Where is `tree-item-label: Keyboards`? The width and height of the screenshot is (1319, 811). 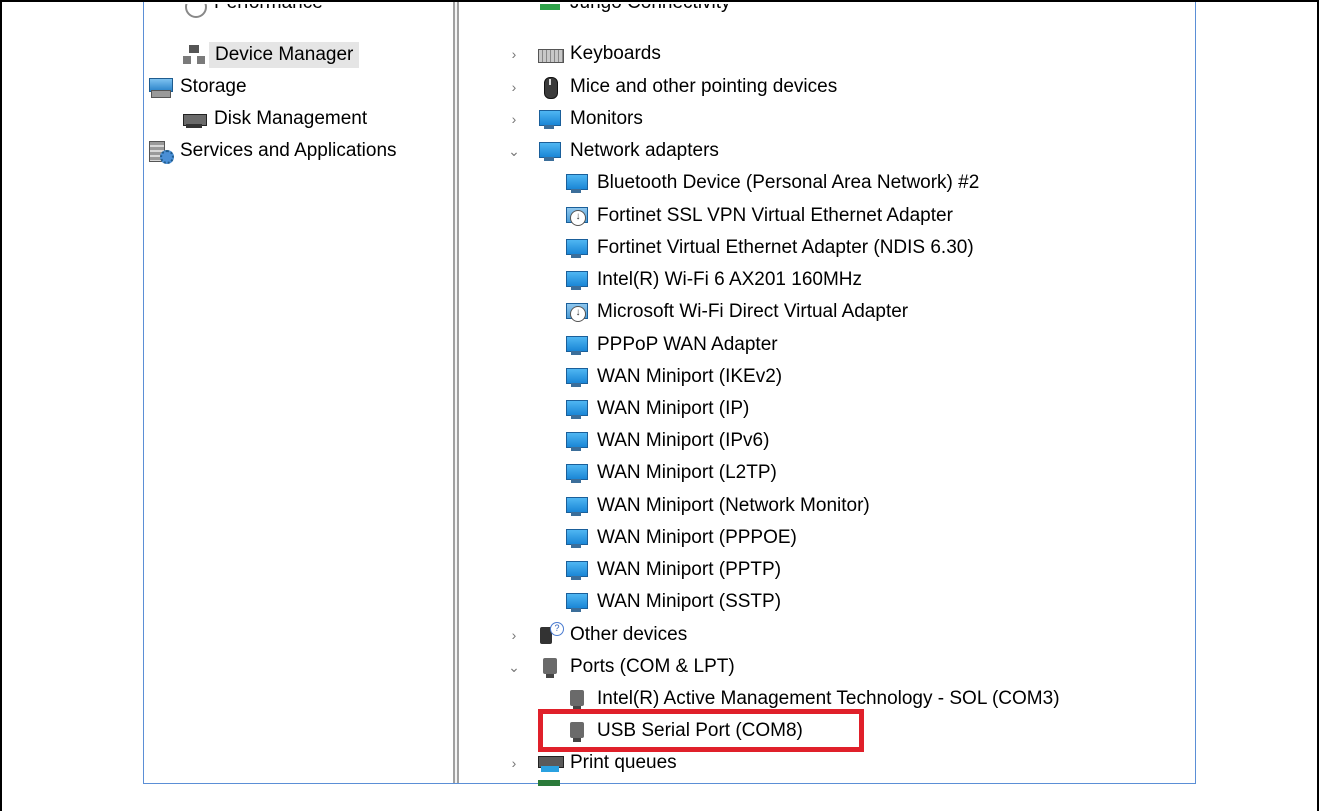 tree-item-label: Keyboards is located at coordinates (615, 53).